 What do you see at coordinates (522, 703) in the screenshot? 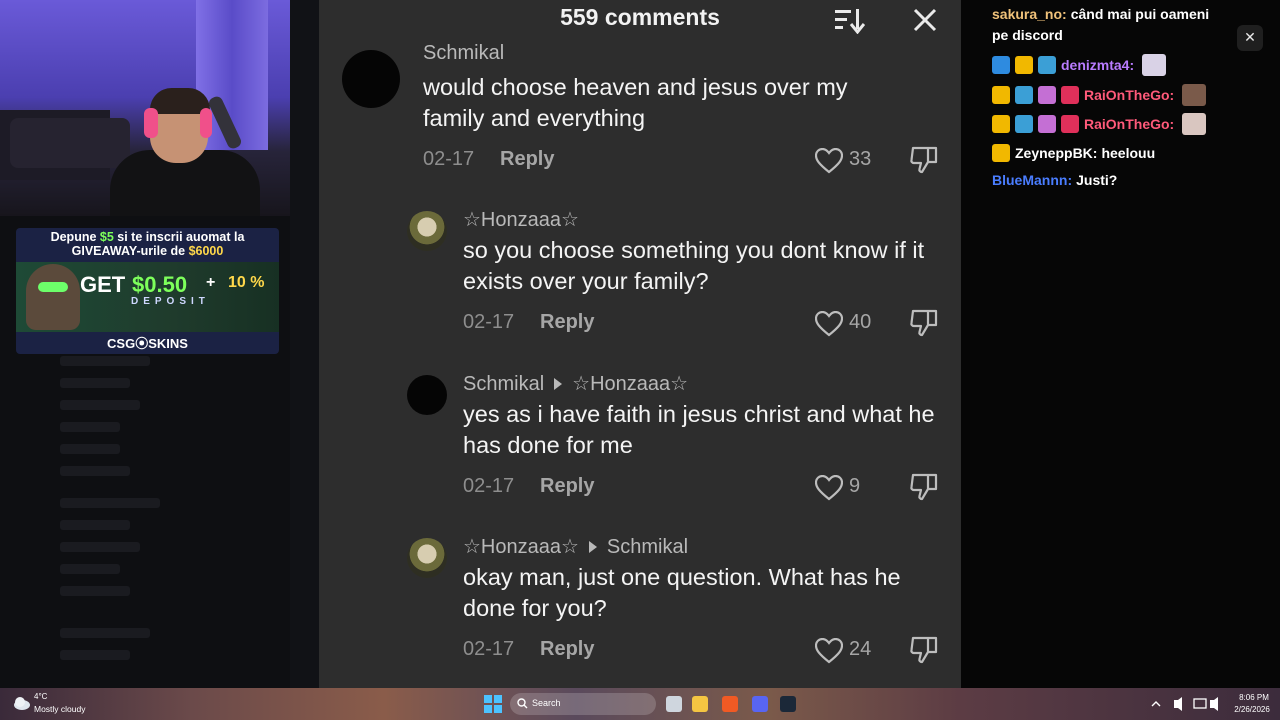
I see `search-icon` at bounding box center [522, 703].